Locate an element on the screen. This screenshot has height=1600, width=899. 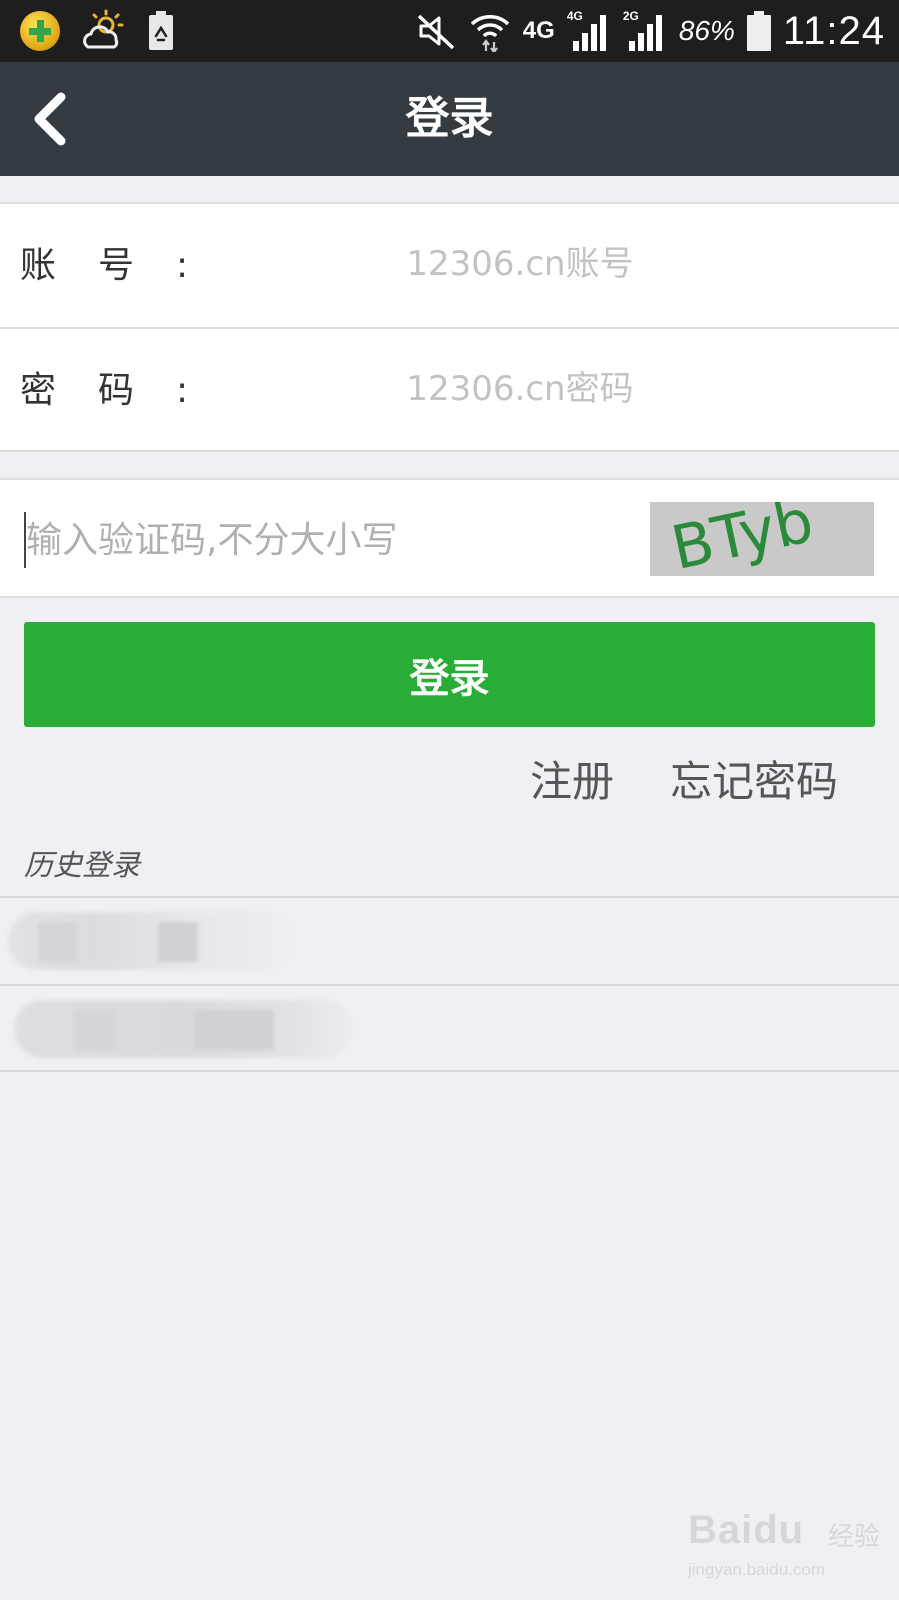
network-type-label: 4G is located at coordinates (538, 30).